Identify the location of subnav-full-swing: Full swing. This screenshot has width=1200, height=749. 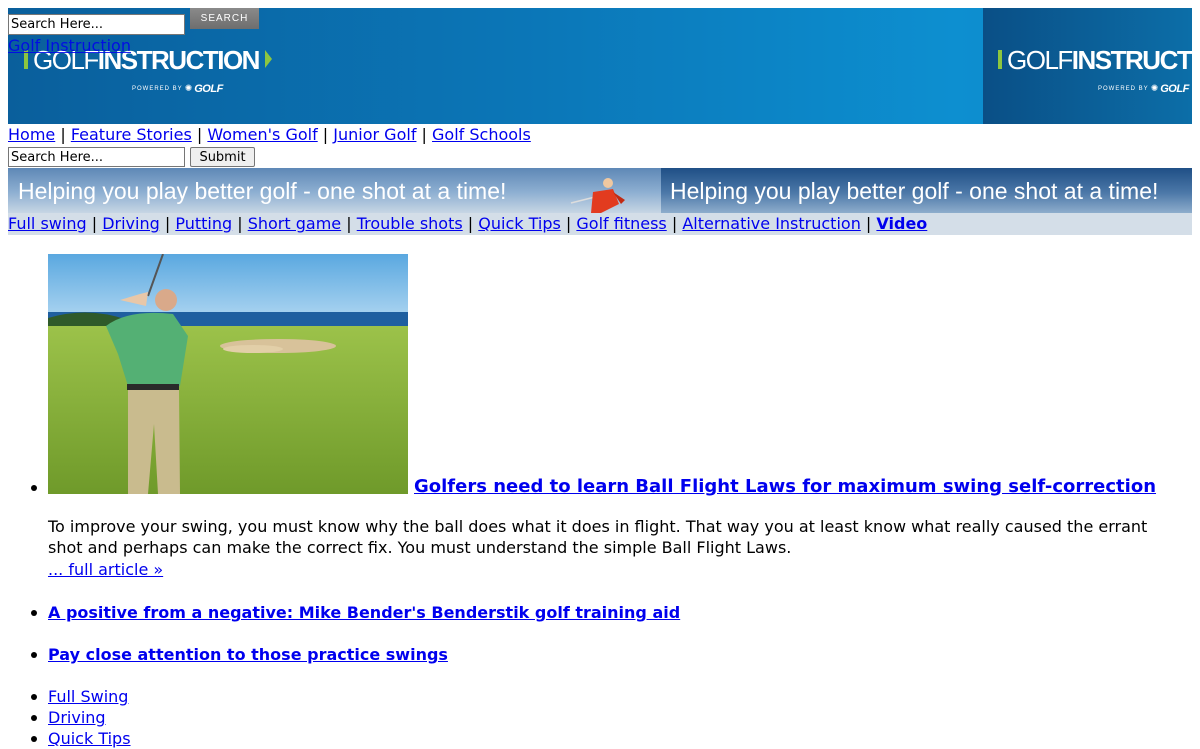
(47, 223).